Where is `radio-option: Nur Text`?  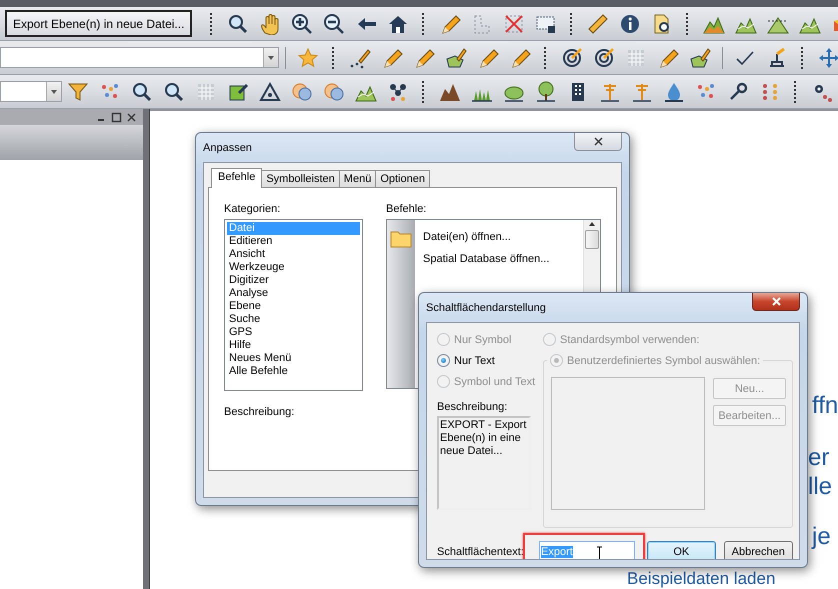
radio-option: Nur Text is located at coordinates (488, 360).